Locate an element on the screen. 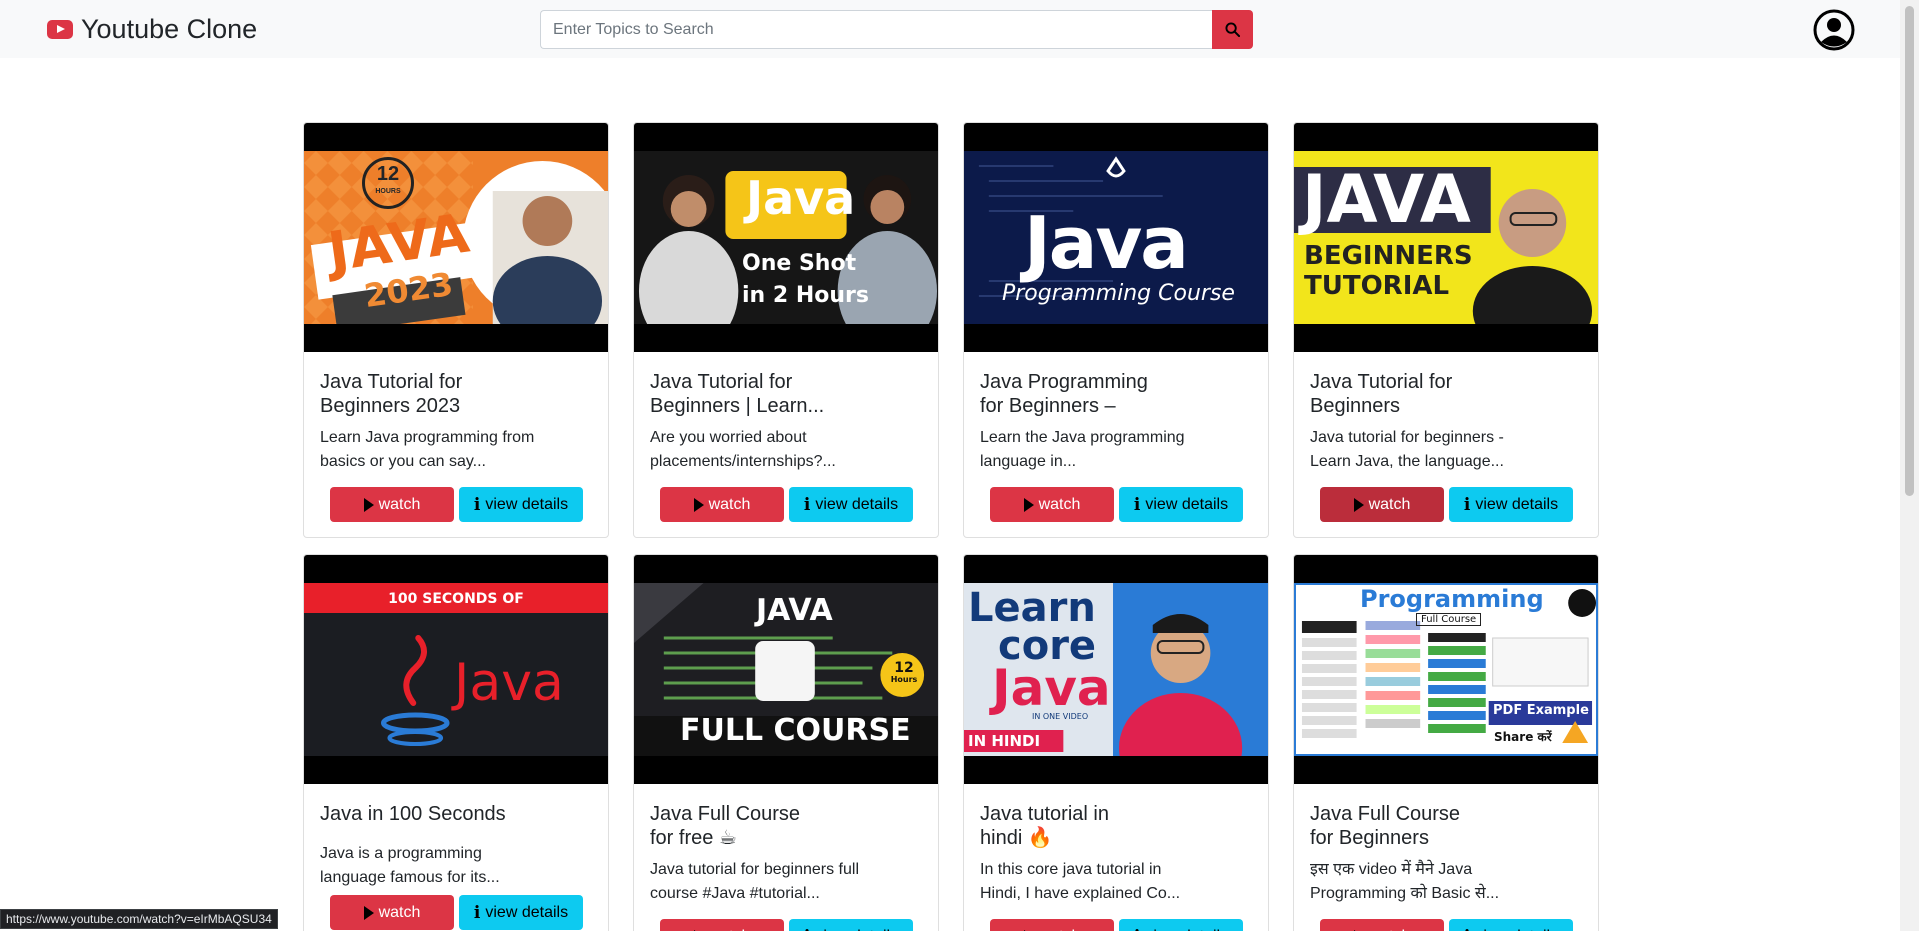  youtube-logo-icon is located at coordinates (60, 29).